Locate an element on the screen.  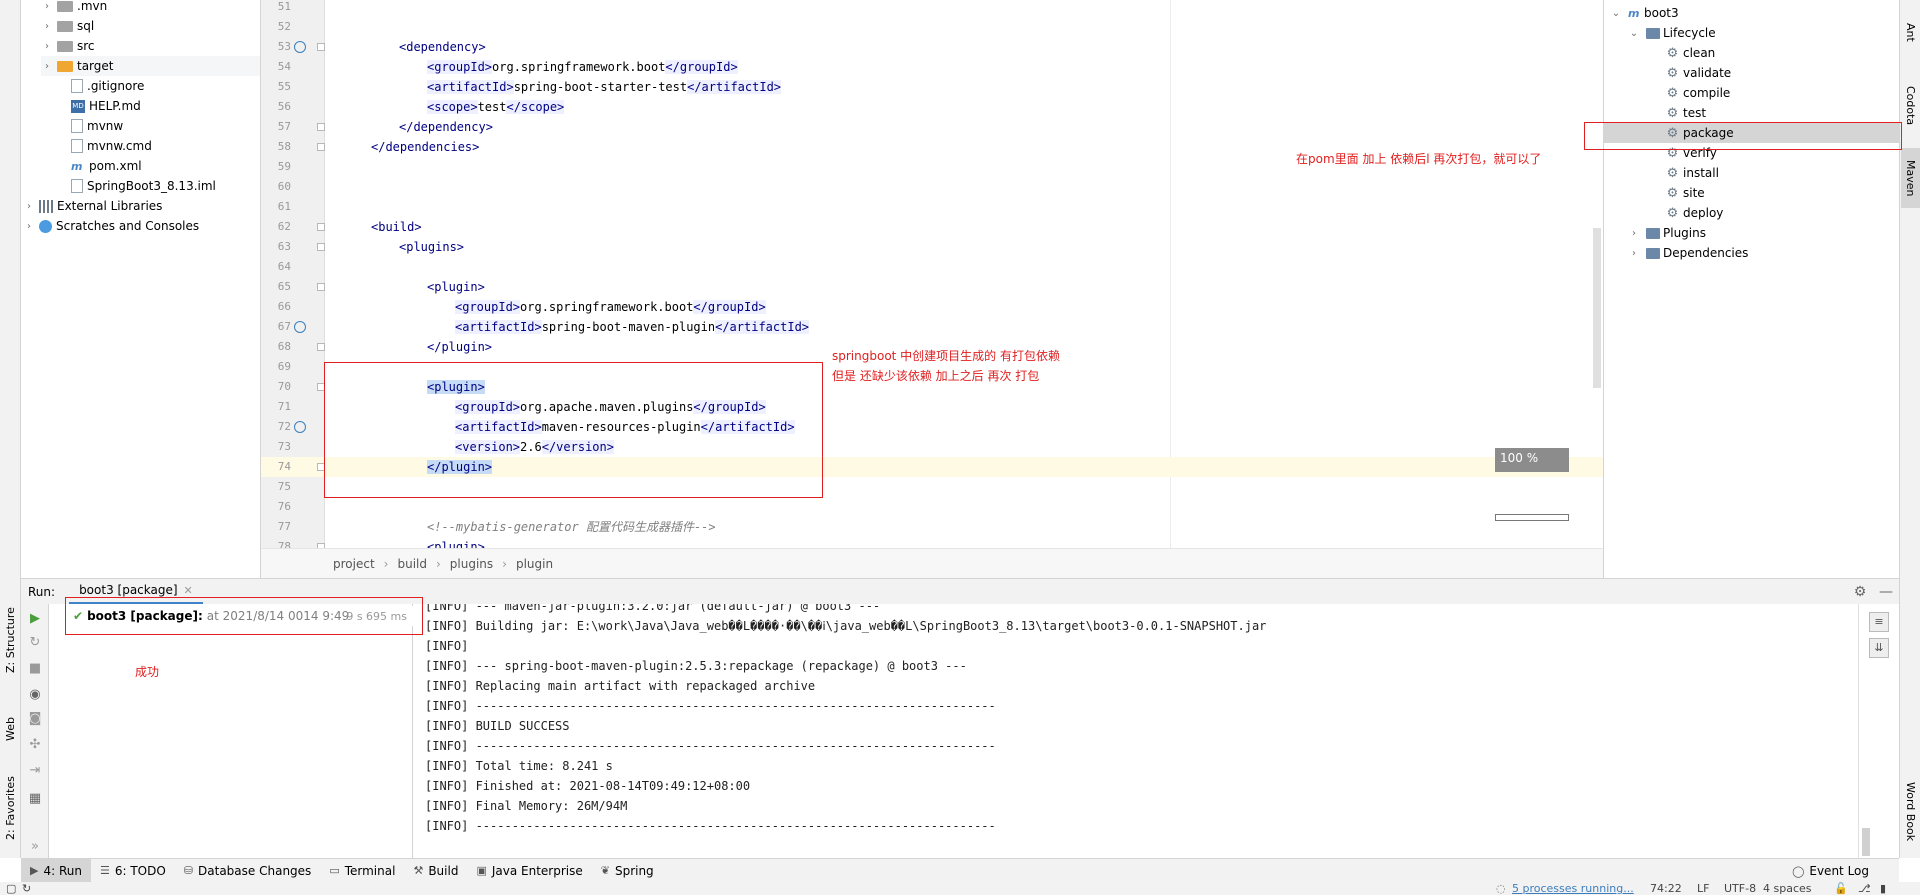
web-tab: Web is located at coordinates (10, 729).